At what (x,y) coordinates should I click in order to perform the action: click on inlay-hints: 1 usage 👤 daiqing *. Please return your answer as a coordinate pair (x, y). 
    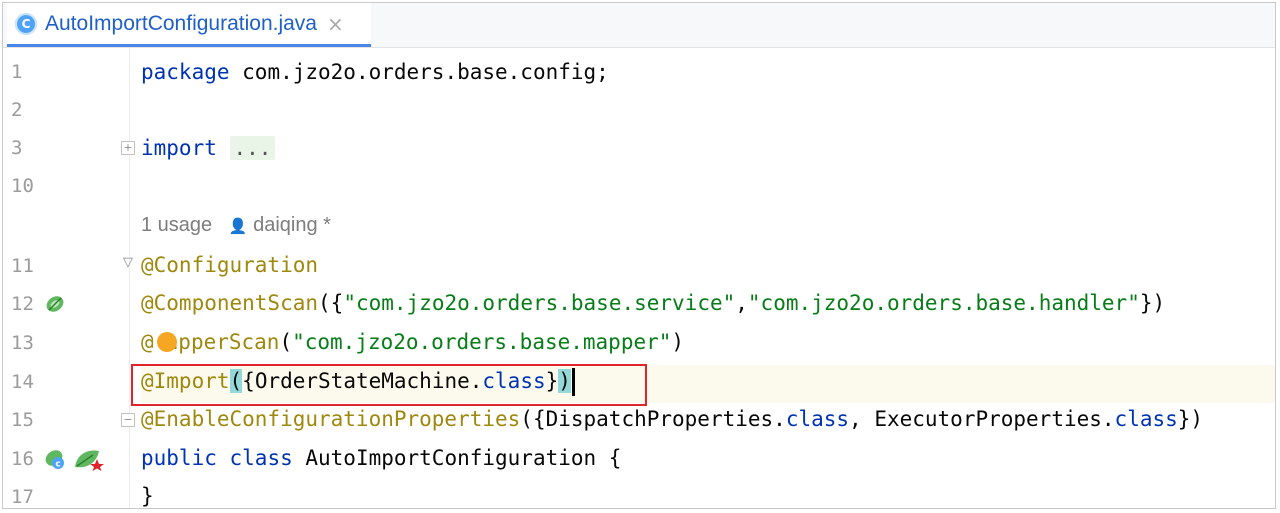
    Looking at the image, I should click on (236, 225).